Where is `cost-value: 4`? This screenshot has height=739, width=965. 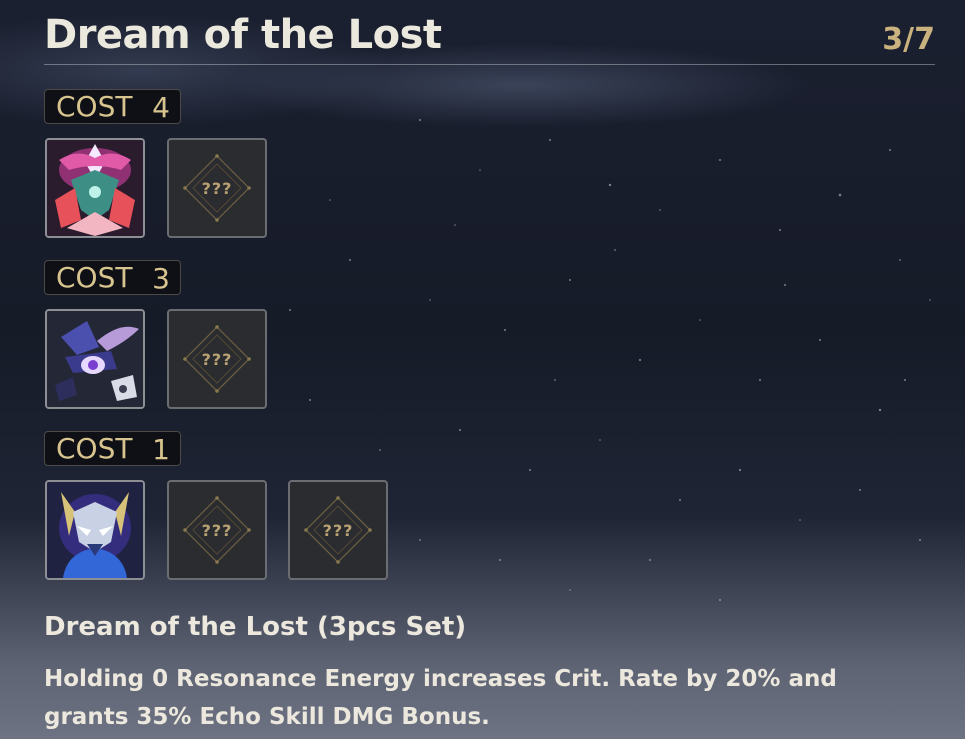
cost-value: 4 is located at coordinates (161, 107).